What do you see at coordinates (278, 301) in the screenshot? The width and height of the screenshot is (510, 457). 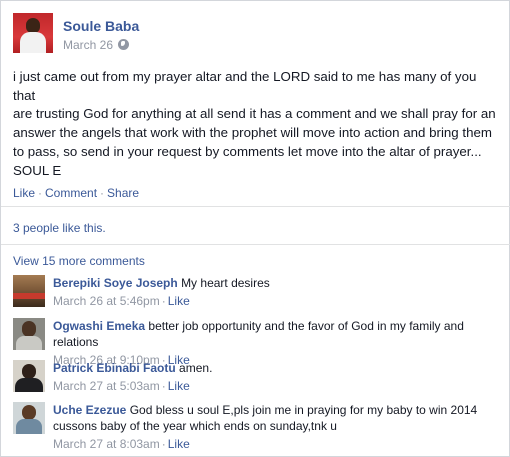 I see `comment-meta: March 26 at 5:46pm · Like` at bounding box center [278, 301].